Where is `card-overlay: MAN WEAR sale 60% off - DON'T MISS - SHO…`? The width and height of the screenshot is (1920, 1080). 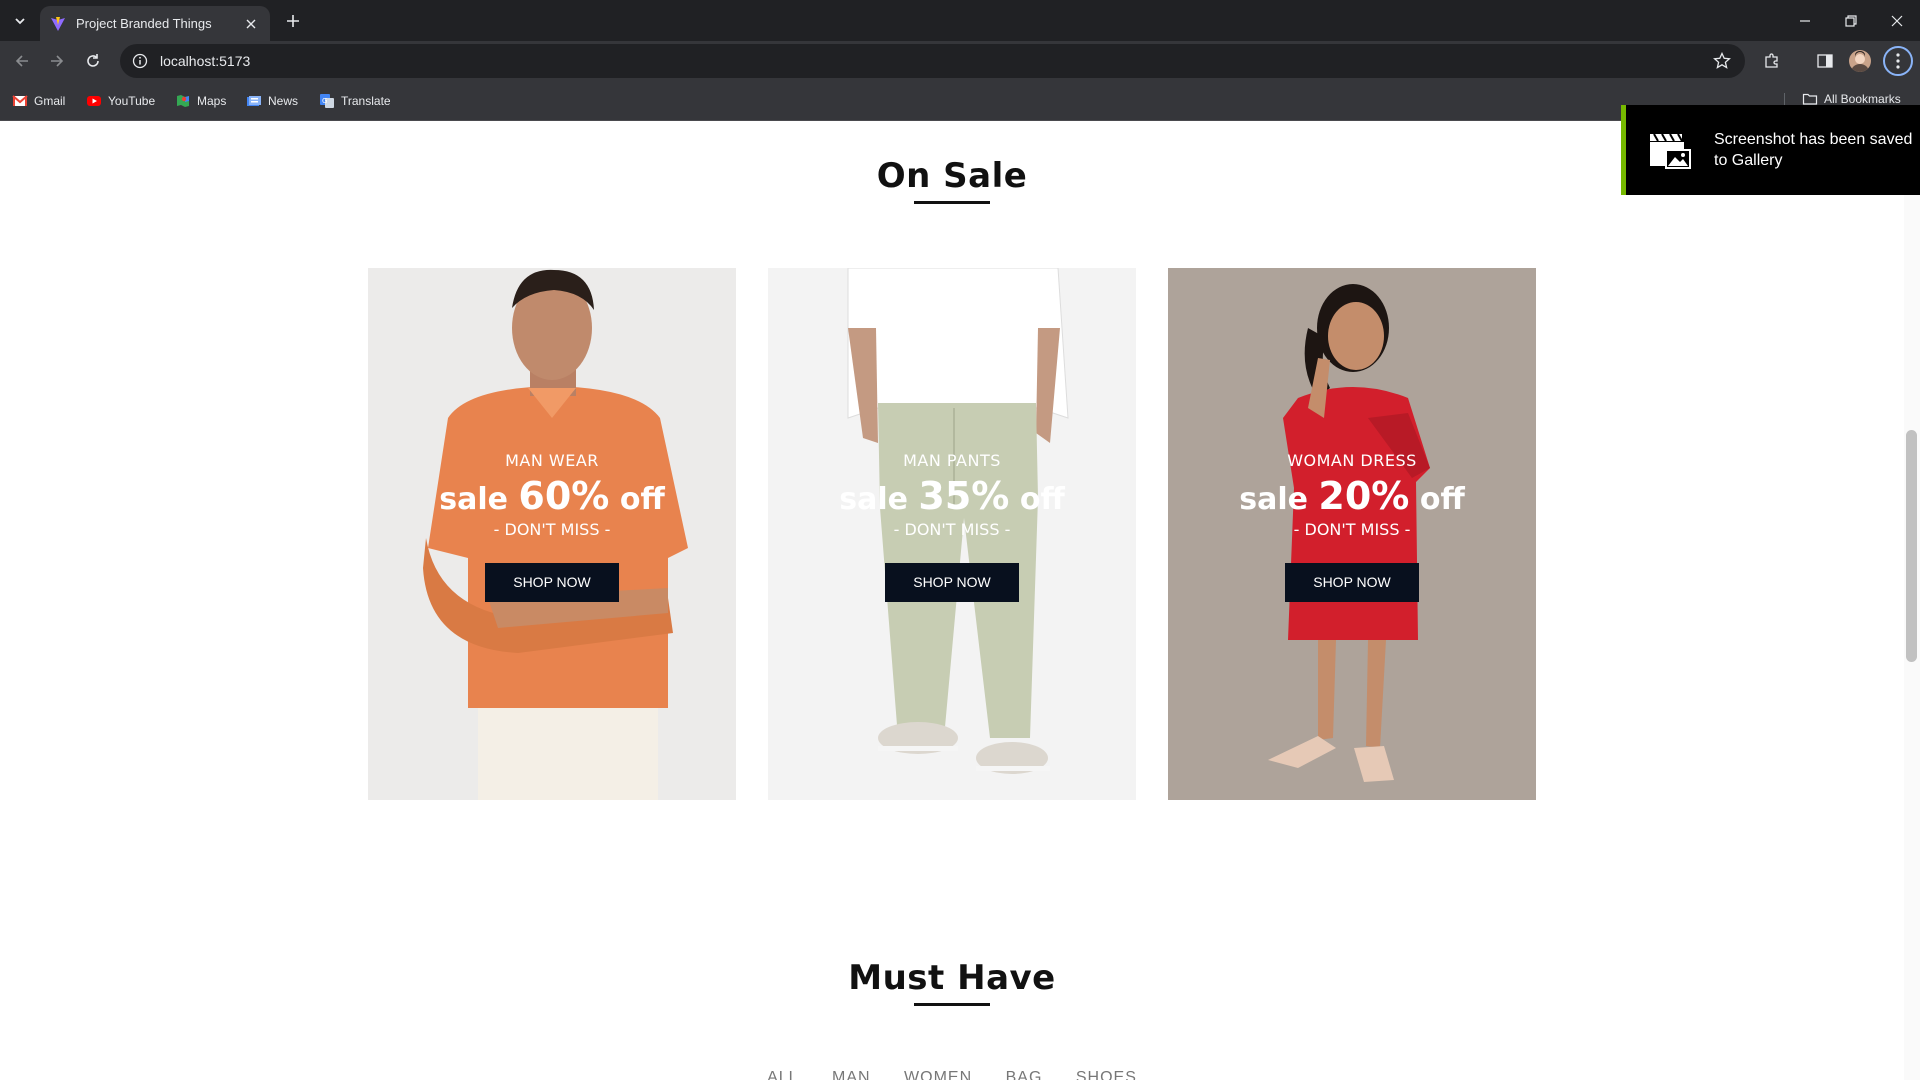 card-overlay: MAN WEAR sale 60% off - DON'T MISS - SHO… is located at coordinates (552, 526).